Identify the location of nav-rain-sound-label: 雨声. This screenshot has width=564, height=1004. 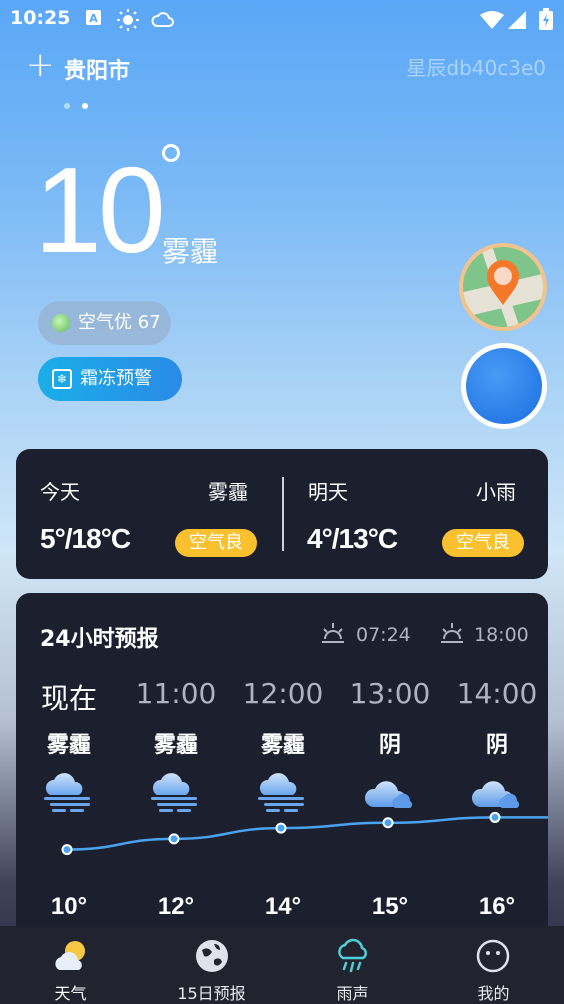
(352, 993).